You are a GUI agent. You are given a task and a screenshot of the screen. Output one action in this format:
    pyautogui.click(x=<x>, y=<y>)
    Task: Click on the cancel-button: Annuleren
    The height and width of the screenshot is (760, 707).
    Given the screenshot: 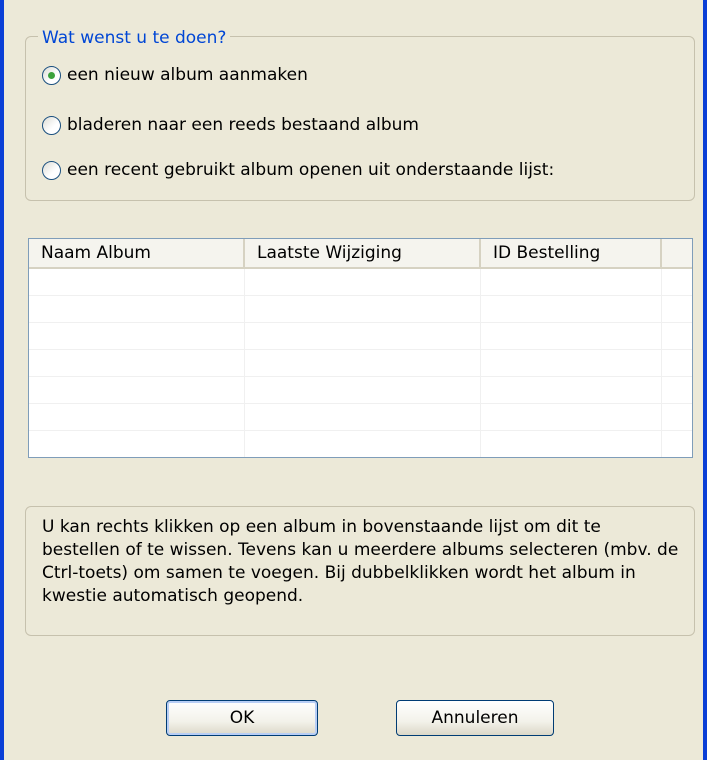 What is the action you would take?
    pyautogui.click(x=475, y=718)
    